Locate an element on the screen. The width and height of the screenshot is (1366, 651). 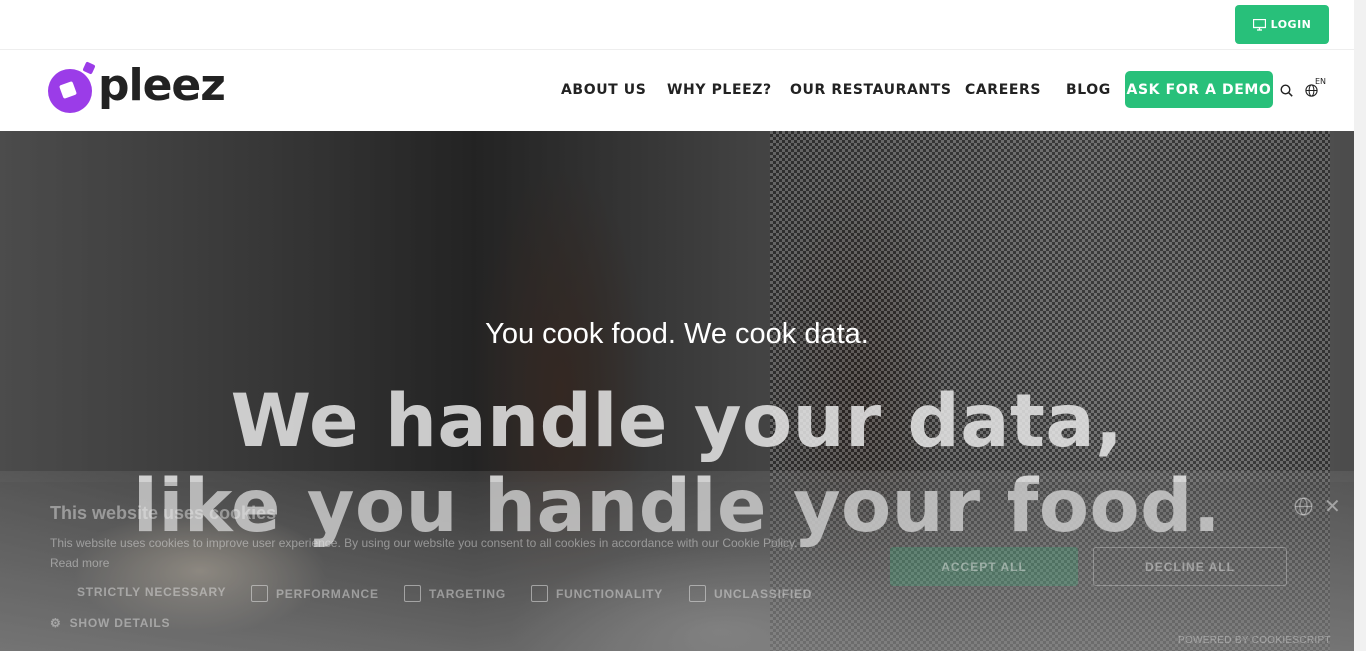
cookie-show-details: ⚙ SHOW DETAILS is located at coordinates (110, 623).